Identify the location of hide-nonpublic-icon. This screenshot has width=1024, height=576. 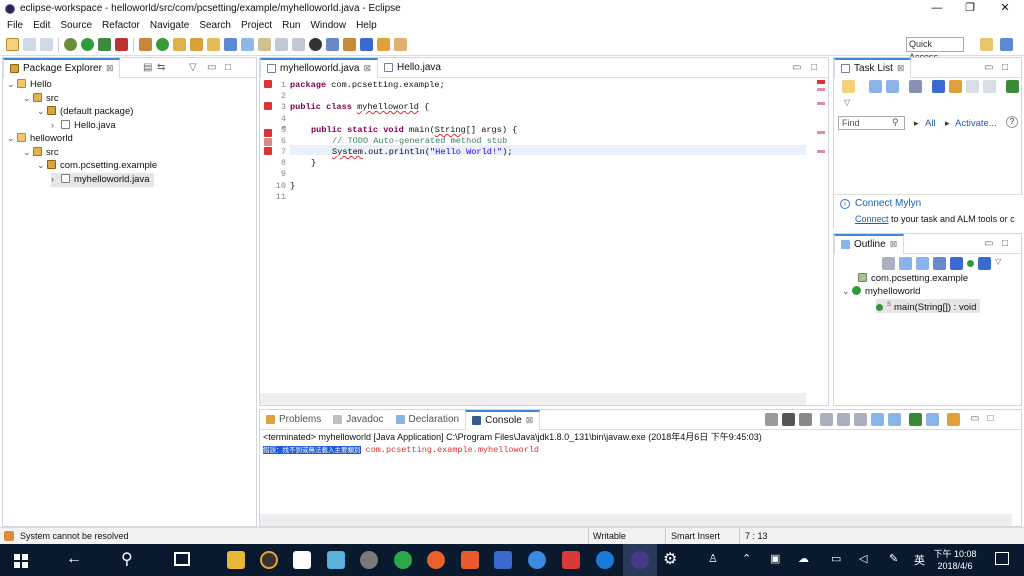
(970, 263).